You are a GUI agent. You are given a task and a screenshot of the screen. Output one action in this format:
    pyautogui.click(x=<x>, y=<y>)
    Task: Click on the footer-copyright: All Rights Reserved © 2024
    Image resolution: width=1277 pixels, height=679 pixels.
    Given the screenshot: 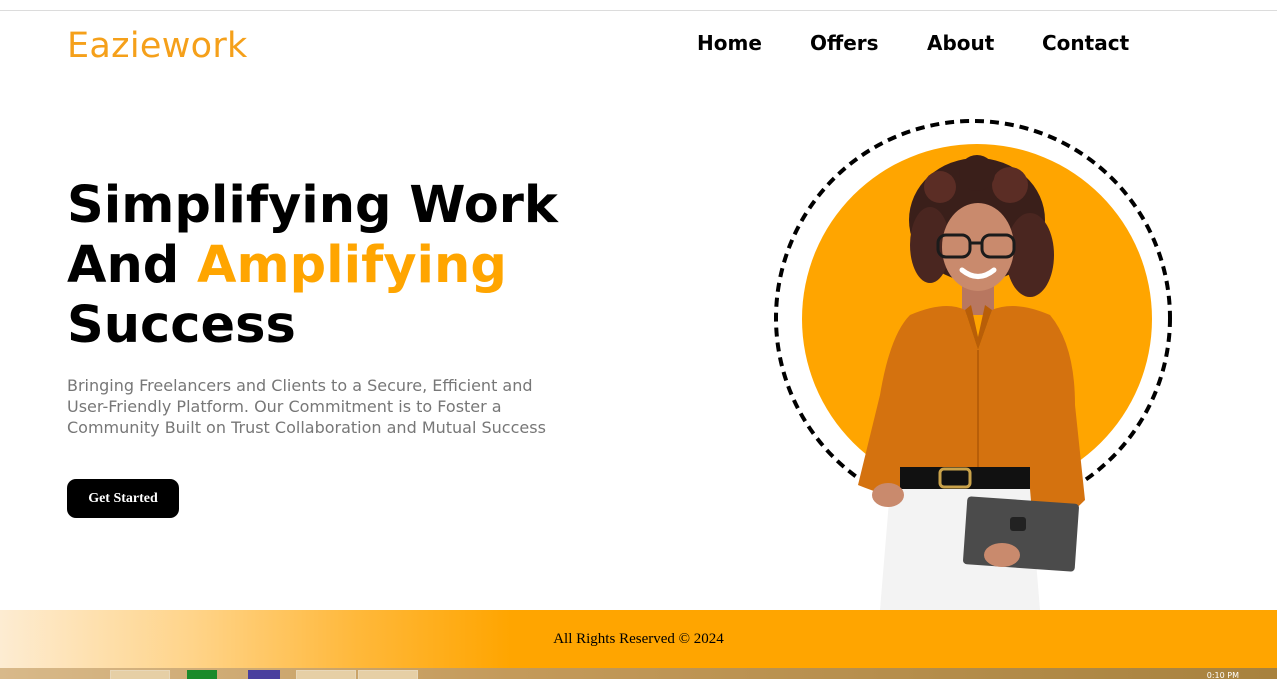 What is the action you would take?
    pyautogui.click(x=638, y=638)
    